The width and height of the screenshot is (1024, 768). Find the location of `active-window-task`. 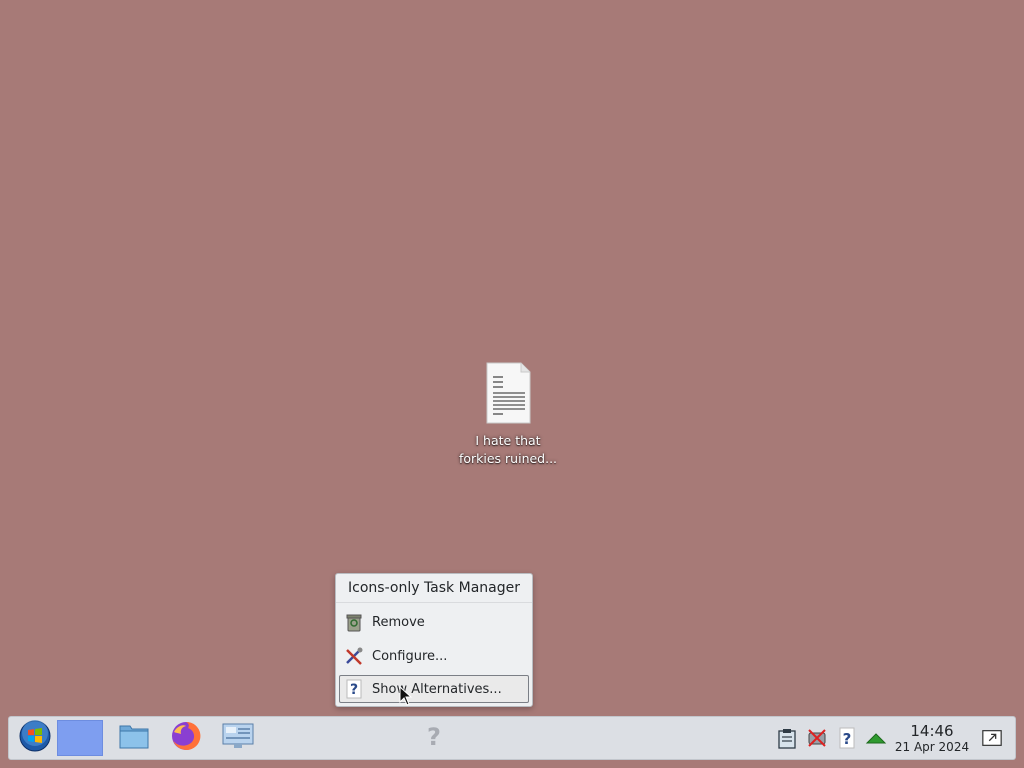

active-window-task is located at coordinates (80, 738).